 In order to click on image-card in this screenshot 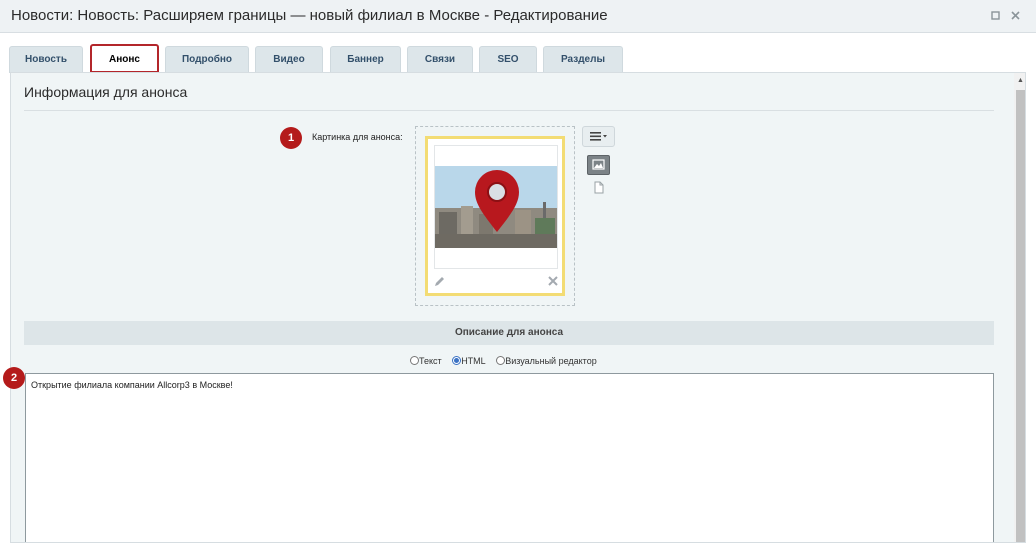, I will do `click(495, 216)`.